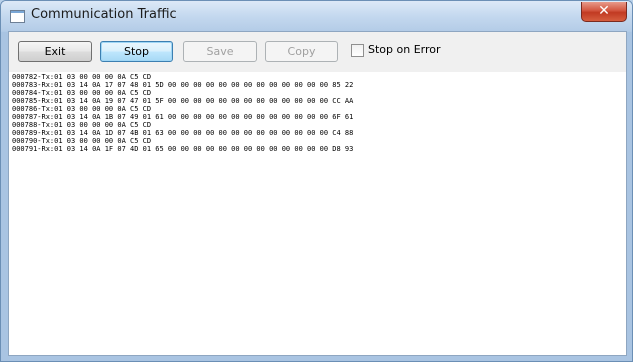 Image resolution: width=633 pixels, height=362 pixels. Describe the element at coordinates (316, 16) in the screenshot. I see `title-bar: Communication Traffic ✕` at that location.